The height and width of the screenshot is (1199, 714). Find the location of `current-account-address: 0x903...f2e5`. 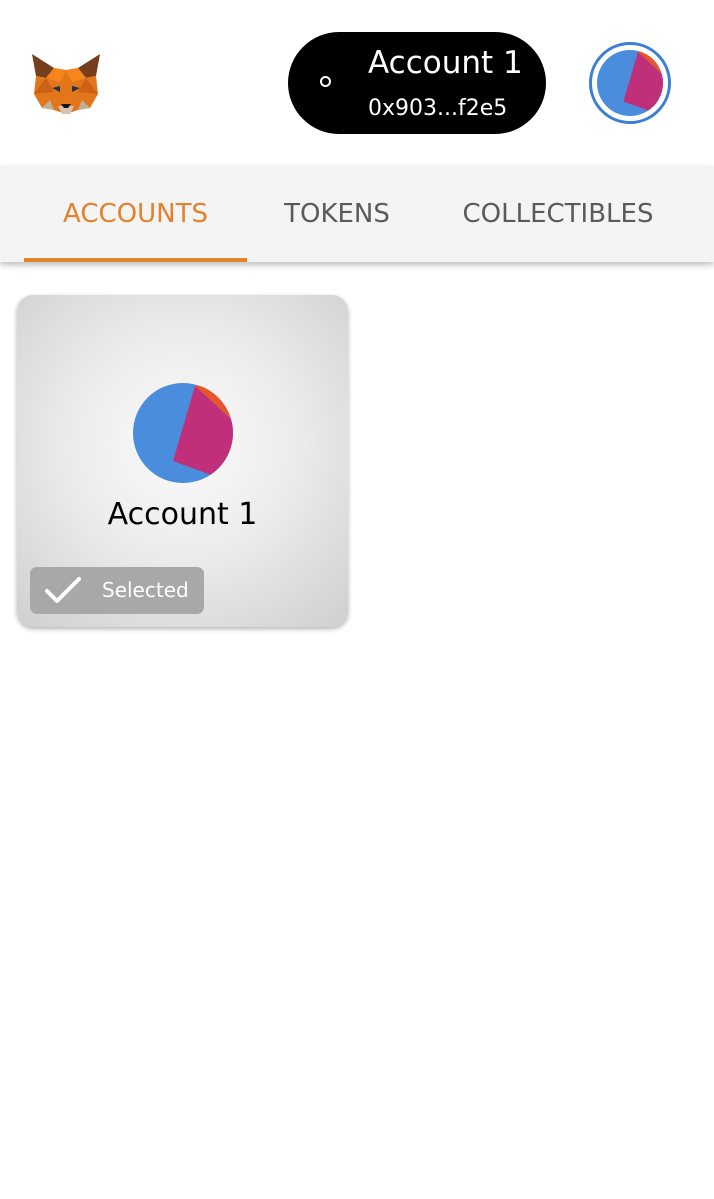

current-account-address: 0x903...f2e5 is located at coordinates (438, 108).